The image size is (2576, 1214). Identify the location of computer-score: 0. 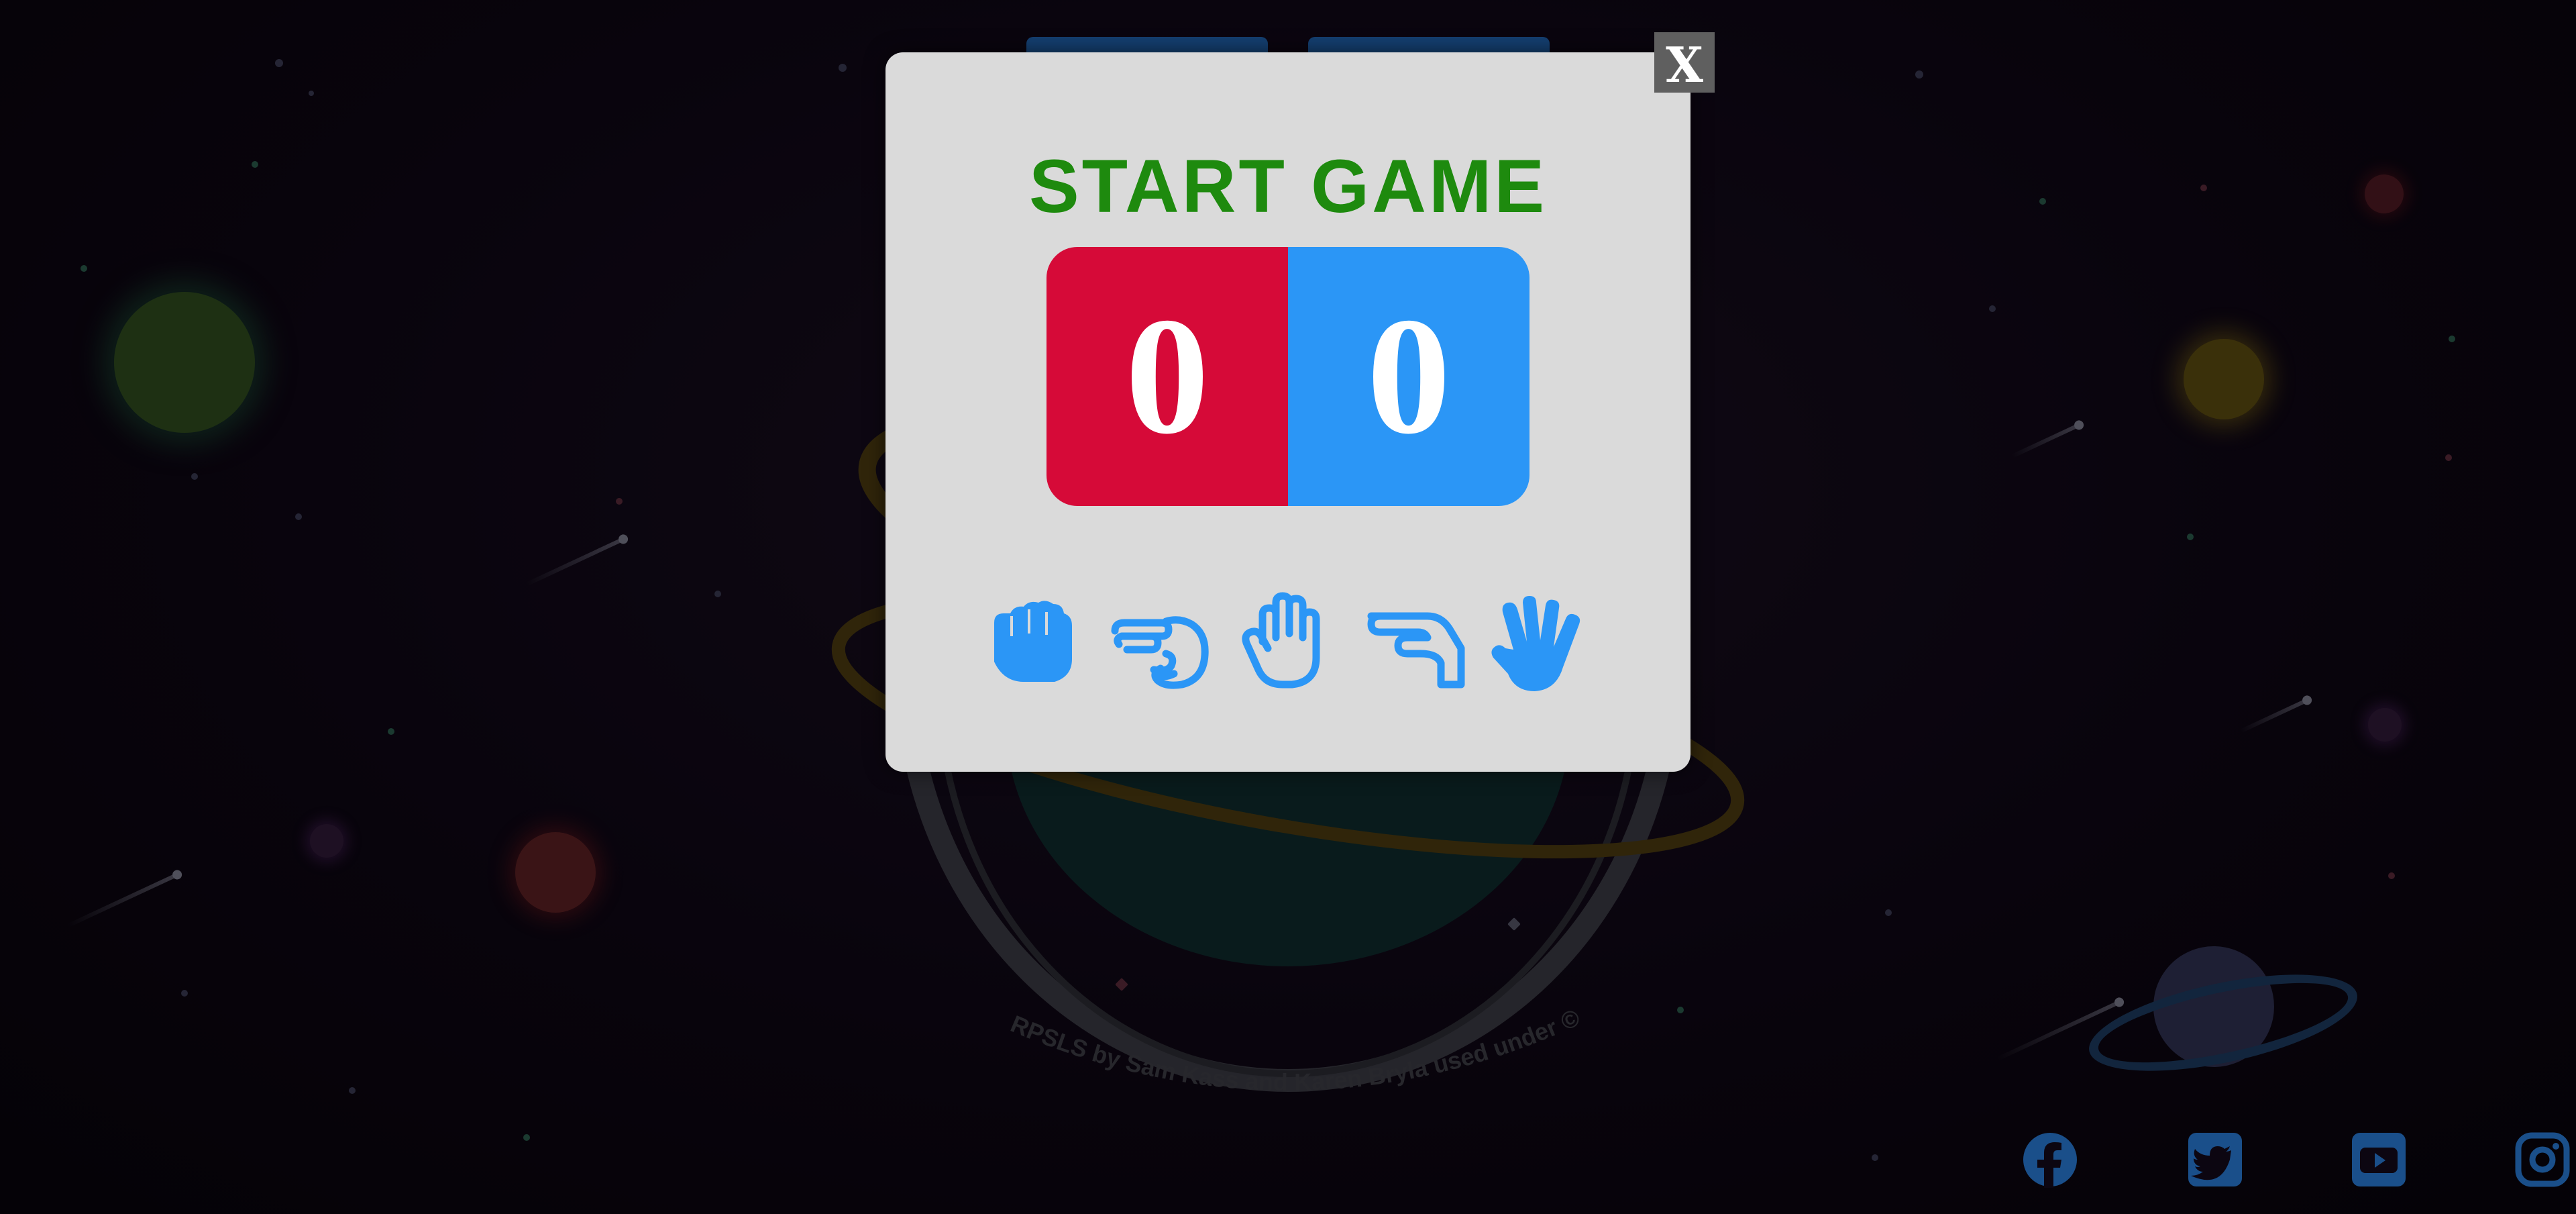
(1408, 376).